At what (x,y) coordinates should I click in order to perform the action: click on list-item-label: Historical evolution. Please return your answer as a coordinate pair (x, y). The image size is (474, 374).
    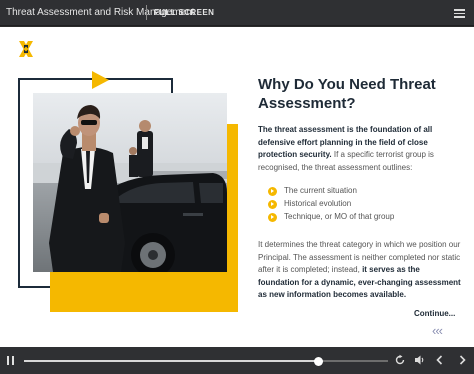
    Looking at the image, I should click on (318, 203).